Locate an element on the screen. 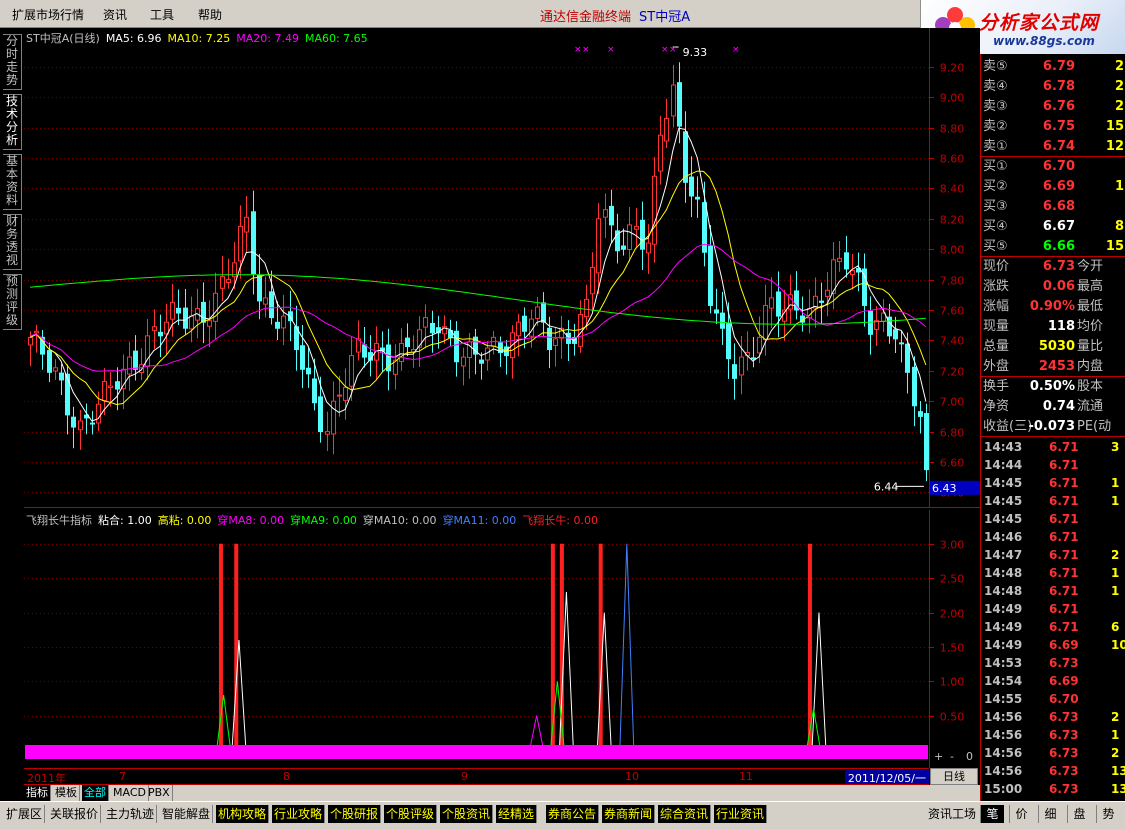  stat-row-label: 涨幅 is located at coordinates (996, 306).